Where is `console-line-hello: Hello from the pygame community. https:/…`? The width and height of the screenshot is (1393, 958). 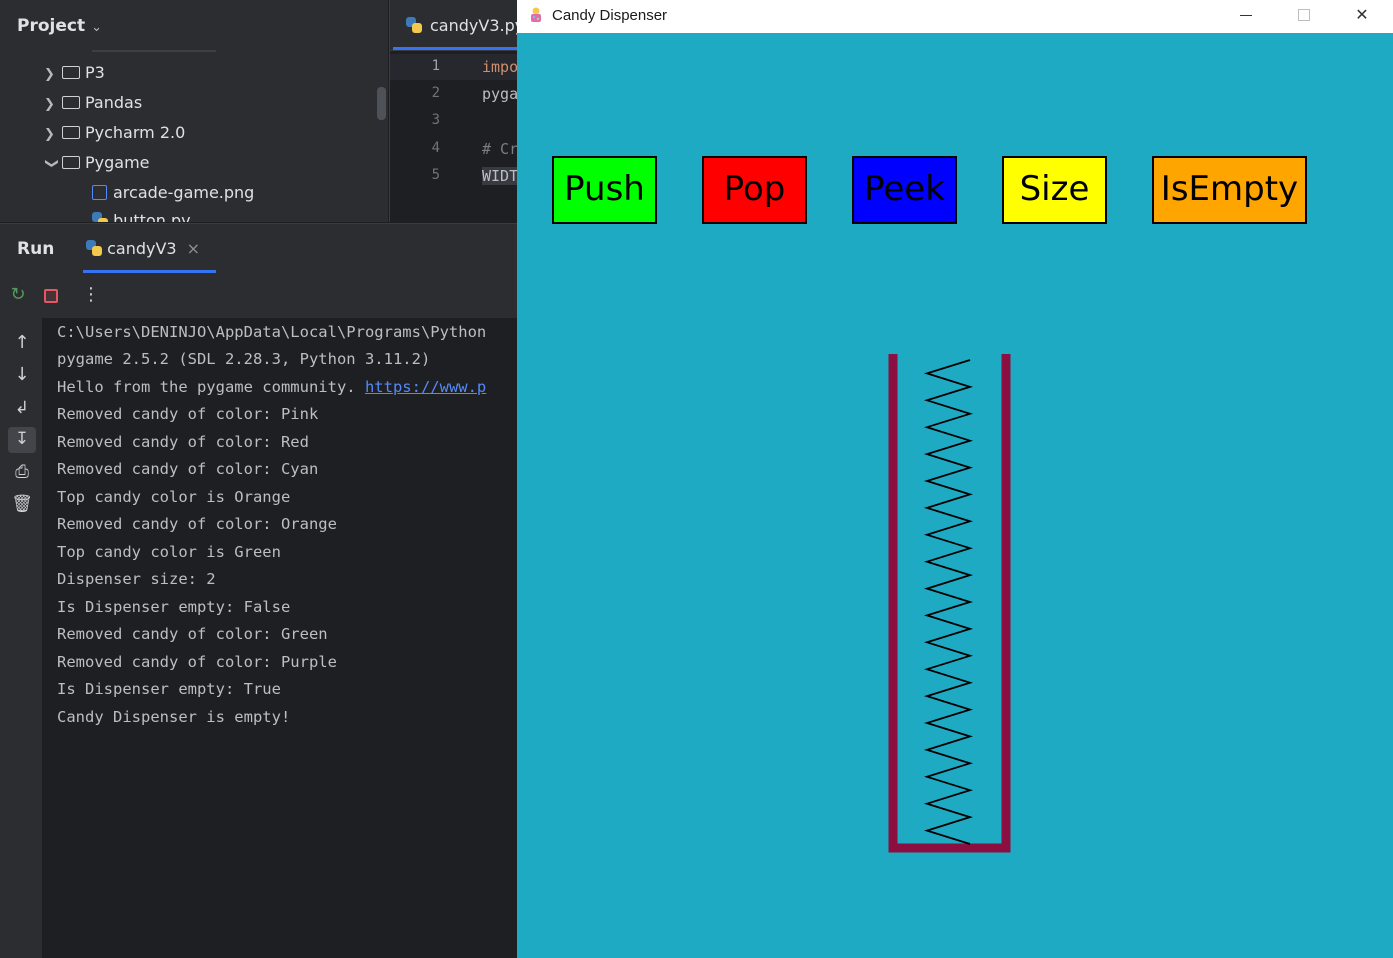 console-line-hello: Hello from the pygame community. https:/… is located at coordinates (271, 387).